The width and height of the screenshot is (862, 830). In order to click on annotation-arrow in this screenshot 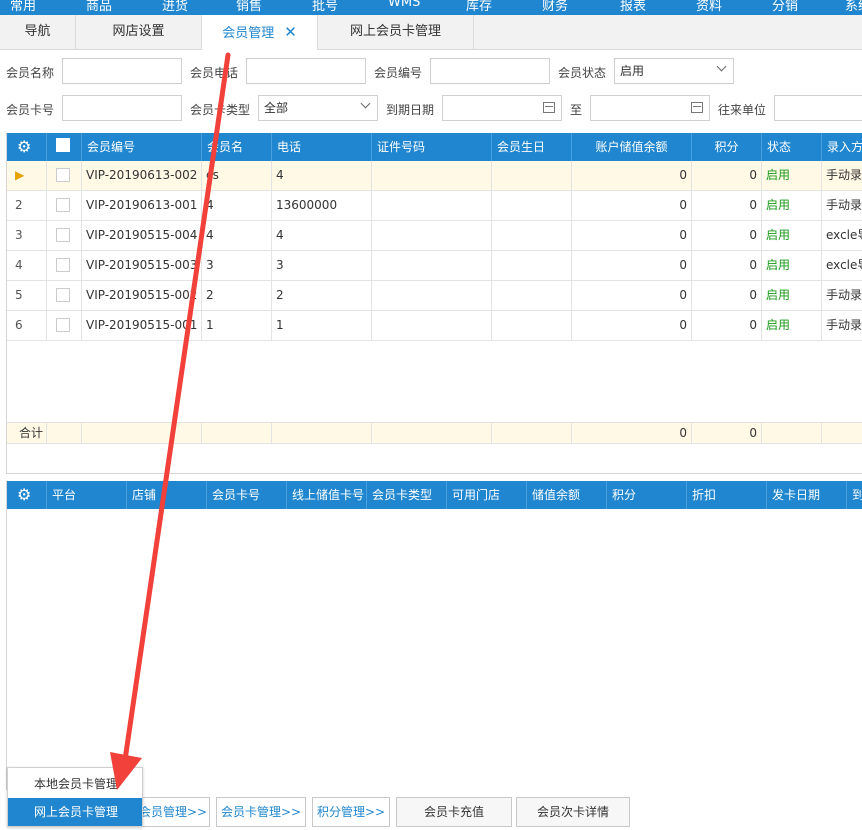, I will do `click(170, 421)`.